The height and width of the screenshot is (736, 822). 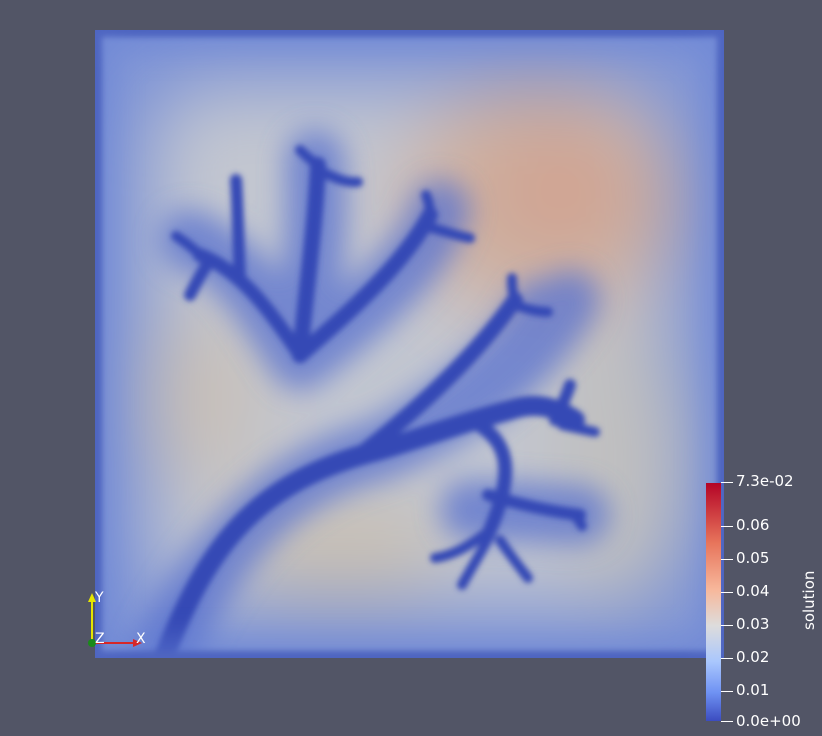 I want to click on z-axis-label: Z, so click(x=100, y=639).